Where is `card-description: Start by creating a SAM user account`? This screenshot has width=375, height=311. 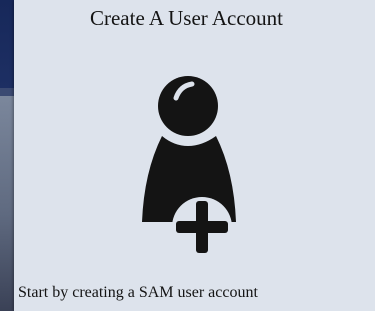 card-description: Start by creating a SAM user account is located at coordinates (138, 292).